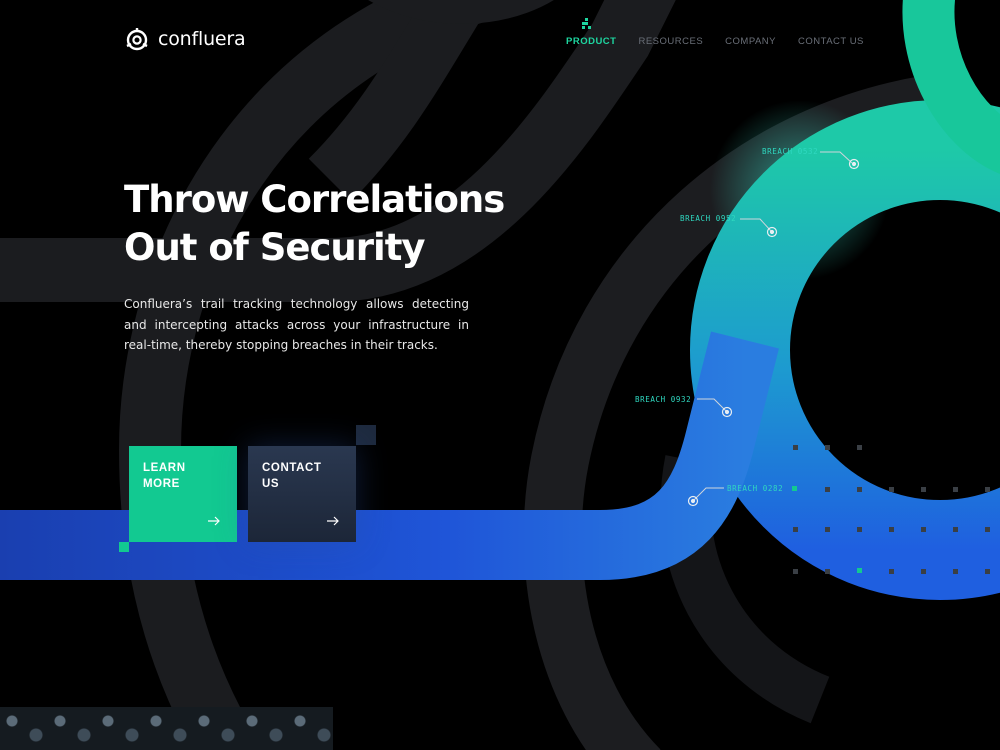 This screenshot has height=750, width=1000. What do you see at coordinates (939, 350) in the screenshot?
I see `ring-center` at bounding box center [939, 350].